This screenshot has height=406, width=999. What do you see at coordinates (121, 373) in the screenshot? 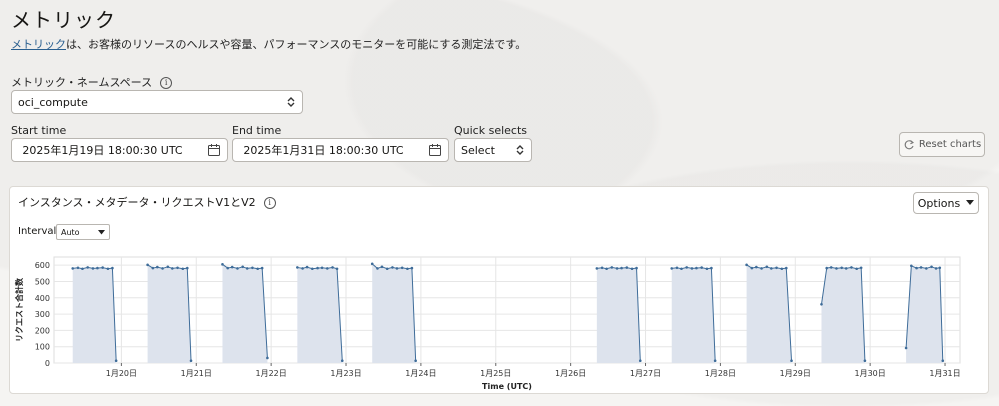
I see `x-tick-label: 1月20日` at bounding box center [121, 373].